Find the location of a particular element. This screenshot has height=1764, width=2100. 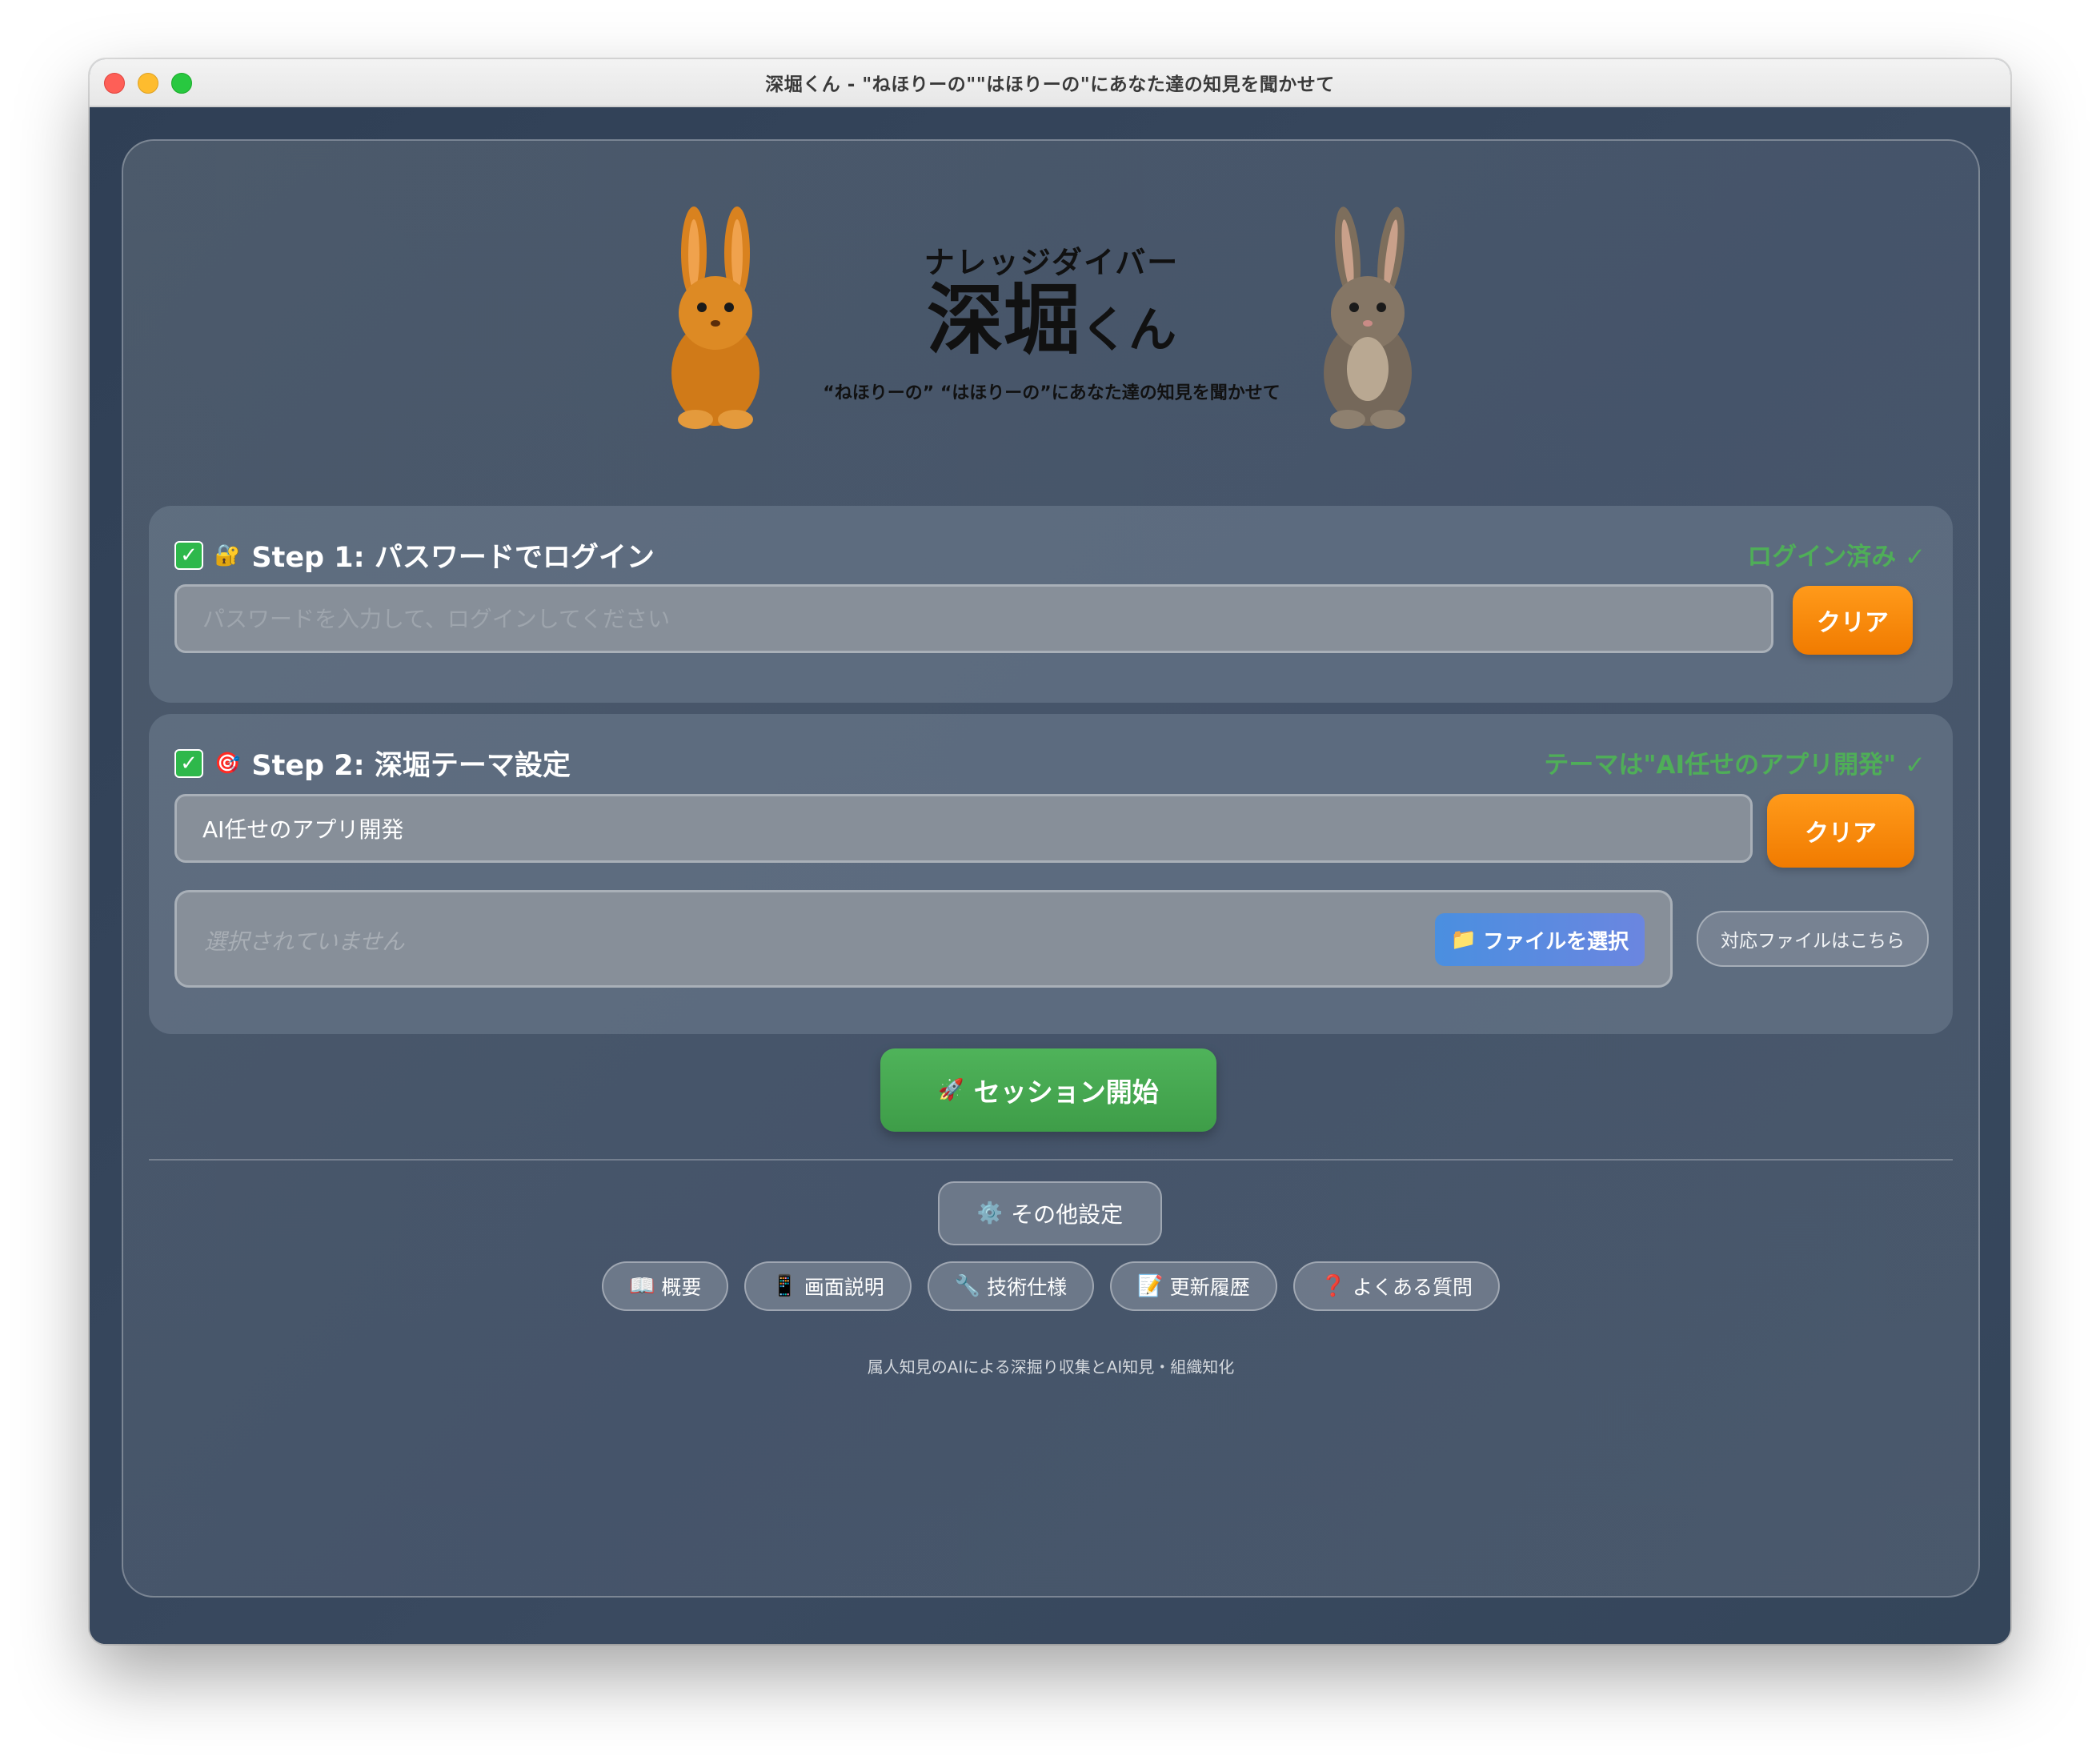

overview-link: 📖 概要 is located at coordinates (665, 1286).